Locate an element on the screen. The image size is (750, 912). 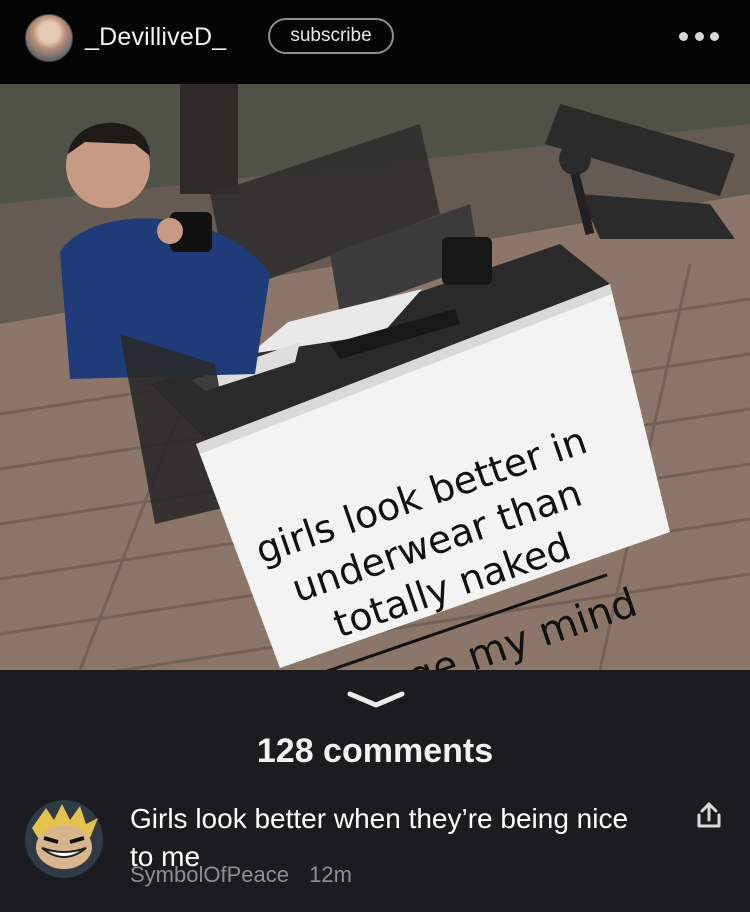
share-icon is located at coordinates (709, 815).